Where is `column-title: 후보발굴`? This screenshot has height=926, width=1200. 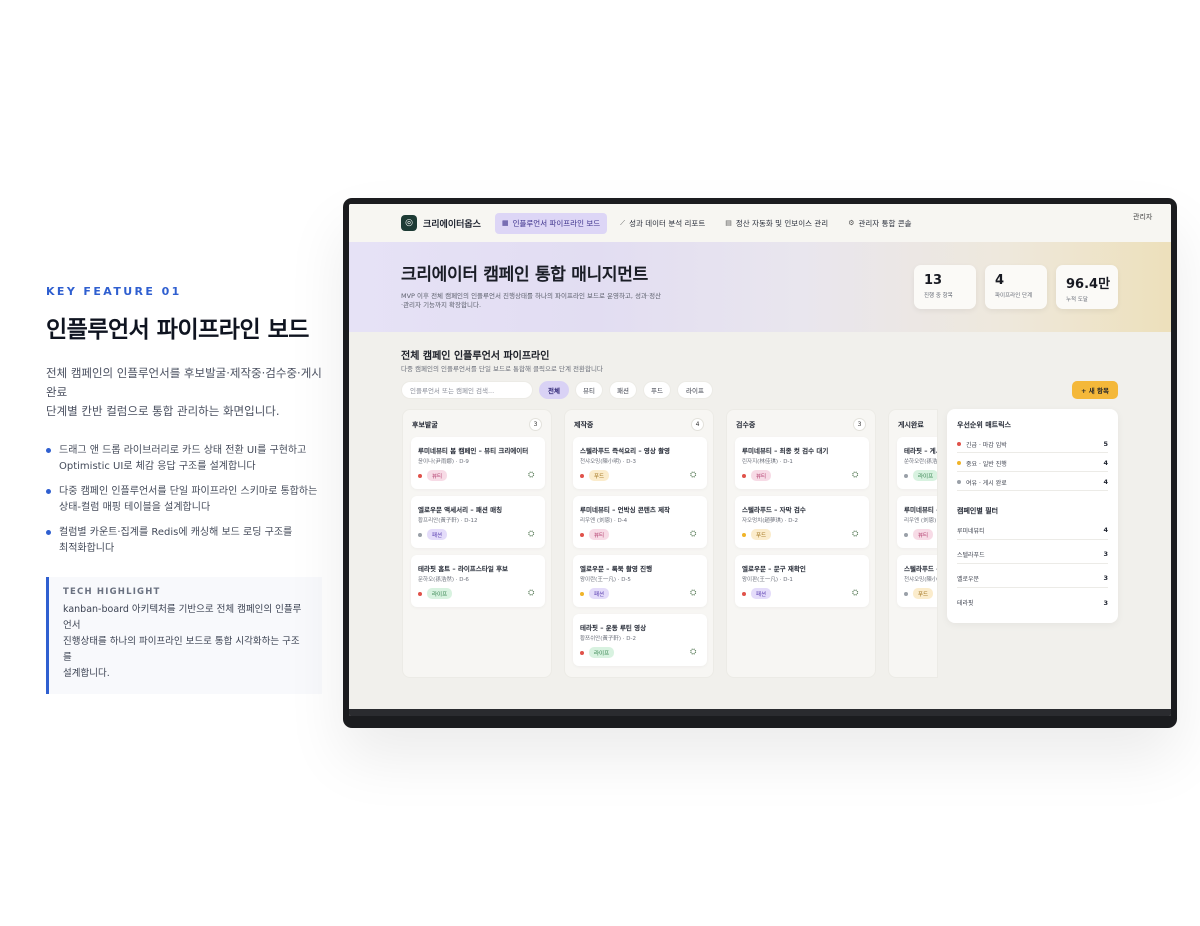 column-title: 후보발굴 is located at coordinates (425, 425).